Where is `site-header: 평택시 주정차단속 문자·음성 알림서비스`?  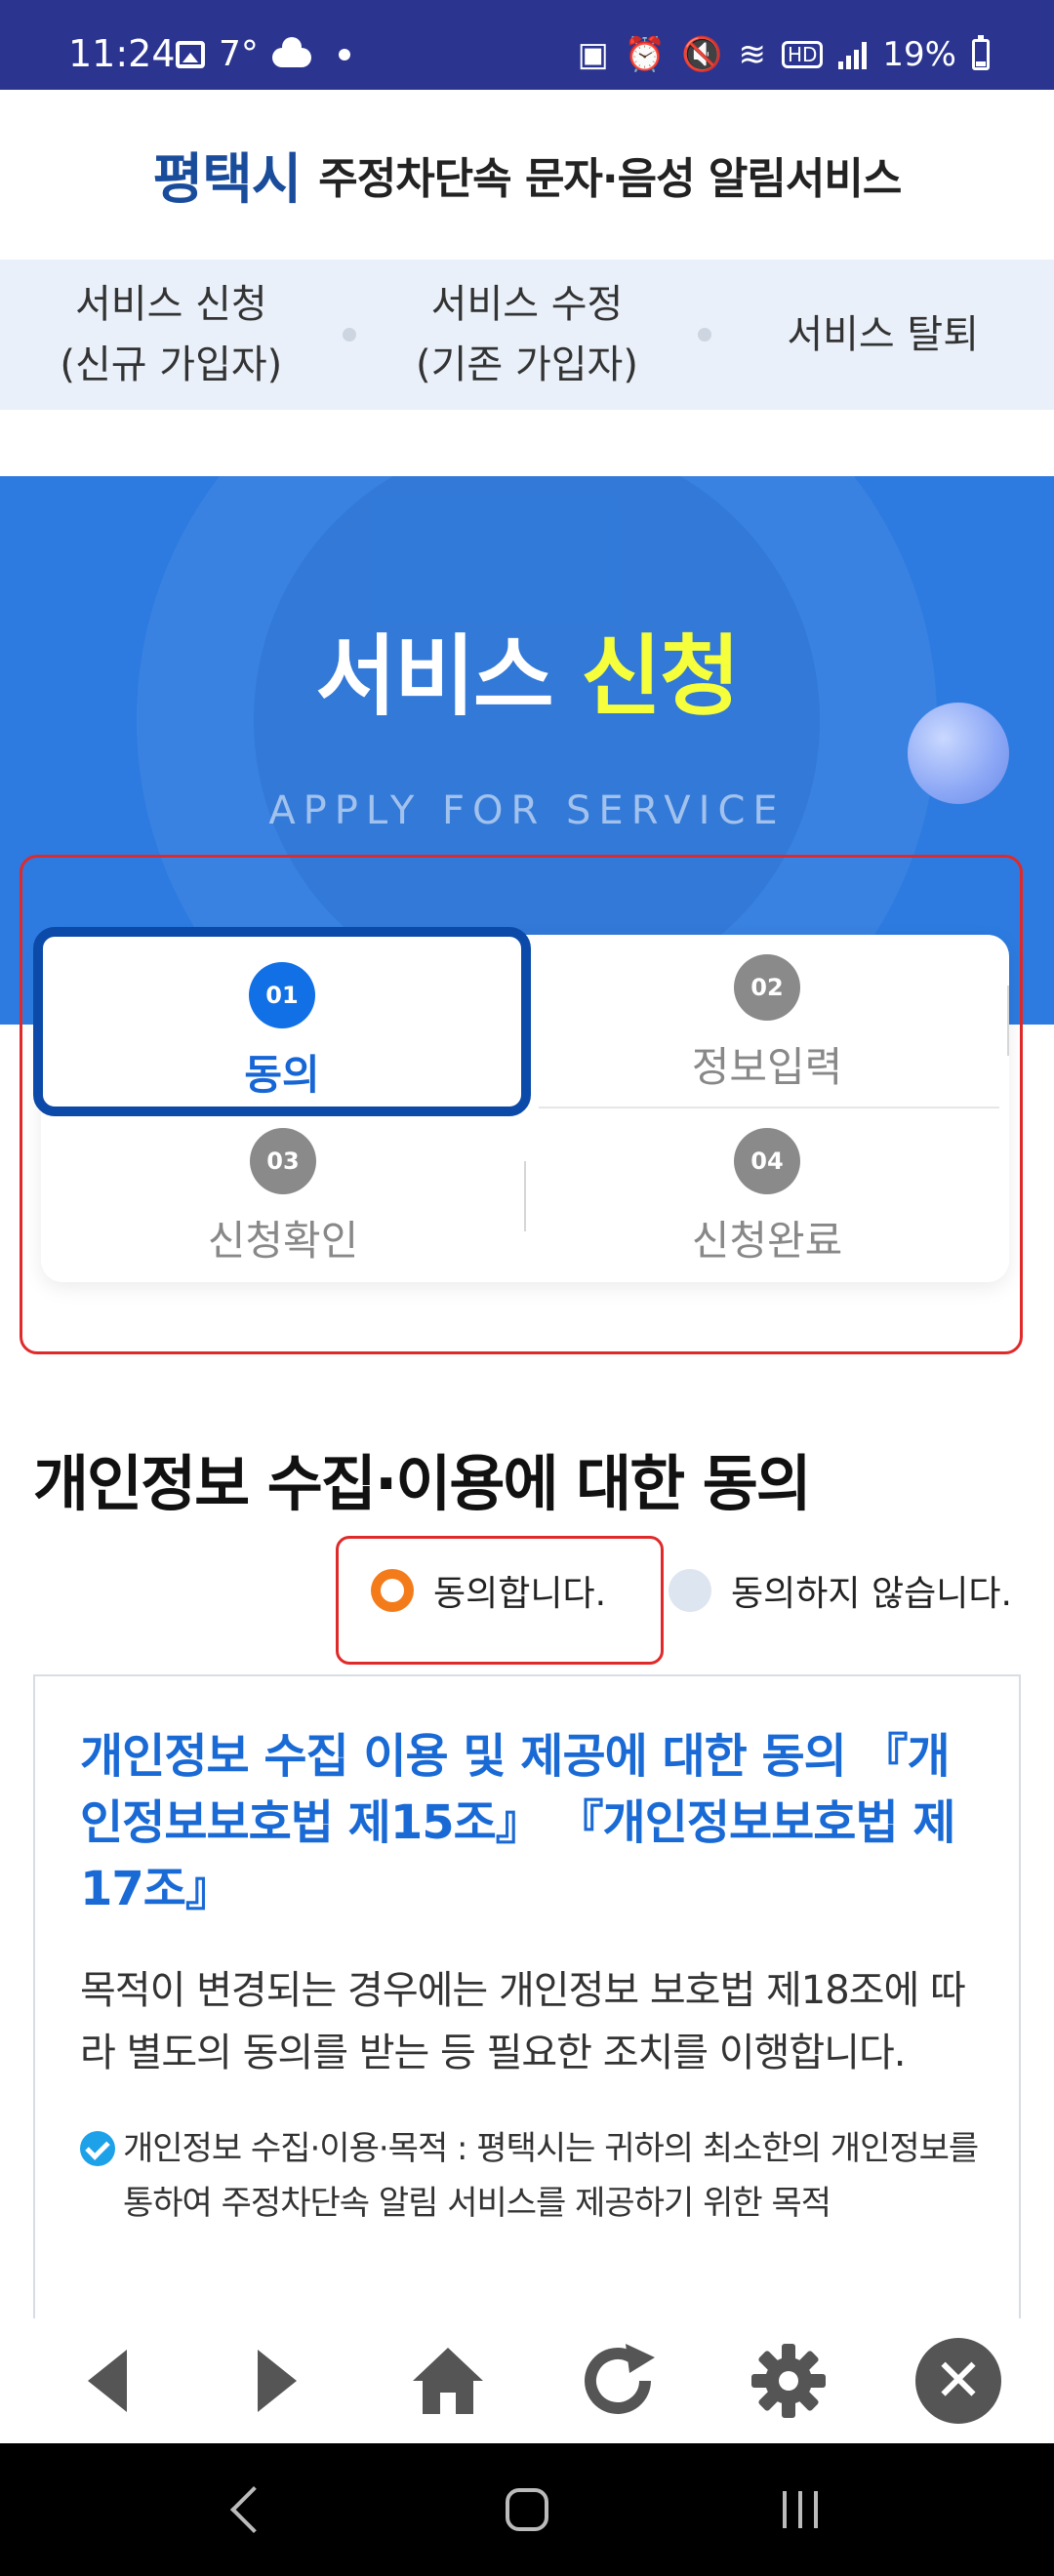 site-header: 평택시 주정차단속 문자·음성 알림서비스 is located at coordinates (527, 175).